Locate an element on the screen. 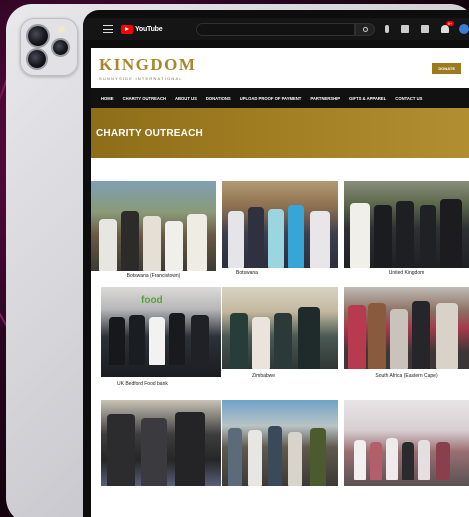 The width and height of the screenshot is (469, 517). youtube-logo: YouTube is located at coordinates (141, 29).